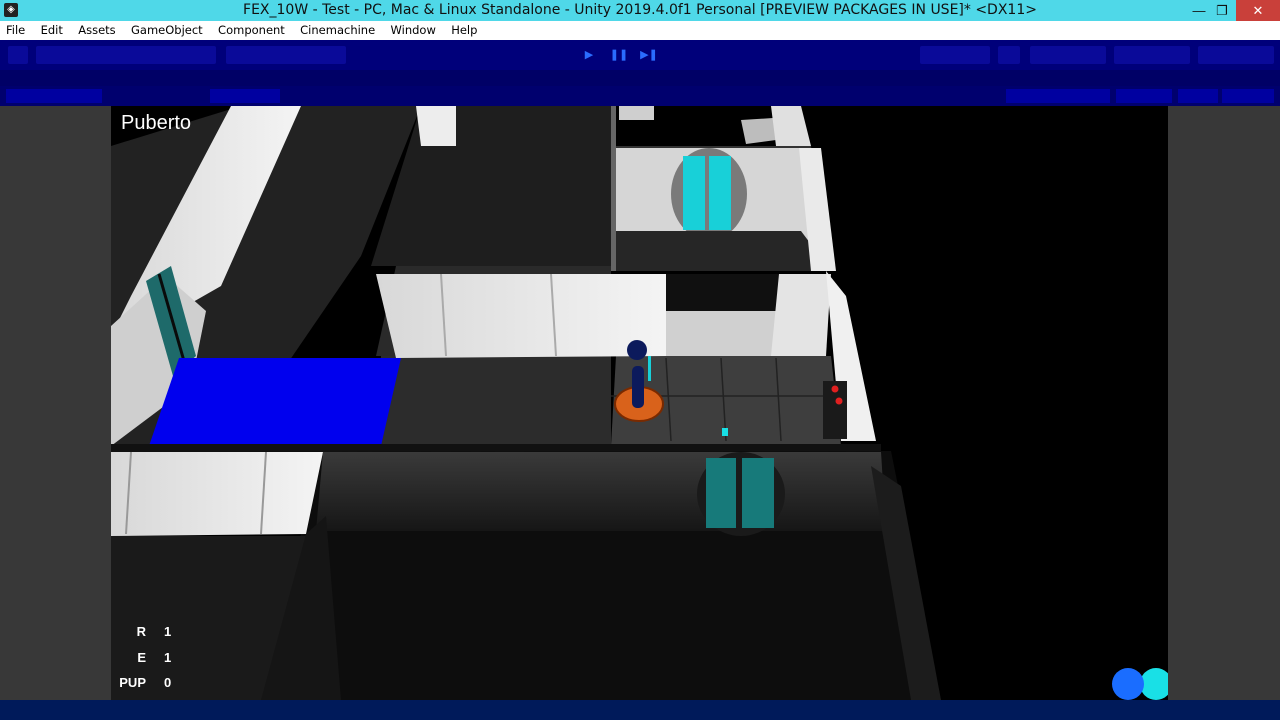  What do you see at coordinates (1224, 403) in the screenshot?
I see `game-view-letterbox-right` at bounding box center [1224, 403].